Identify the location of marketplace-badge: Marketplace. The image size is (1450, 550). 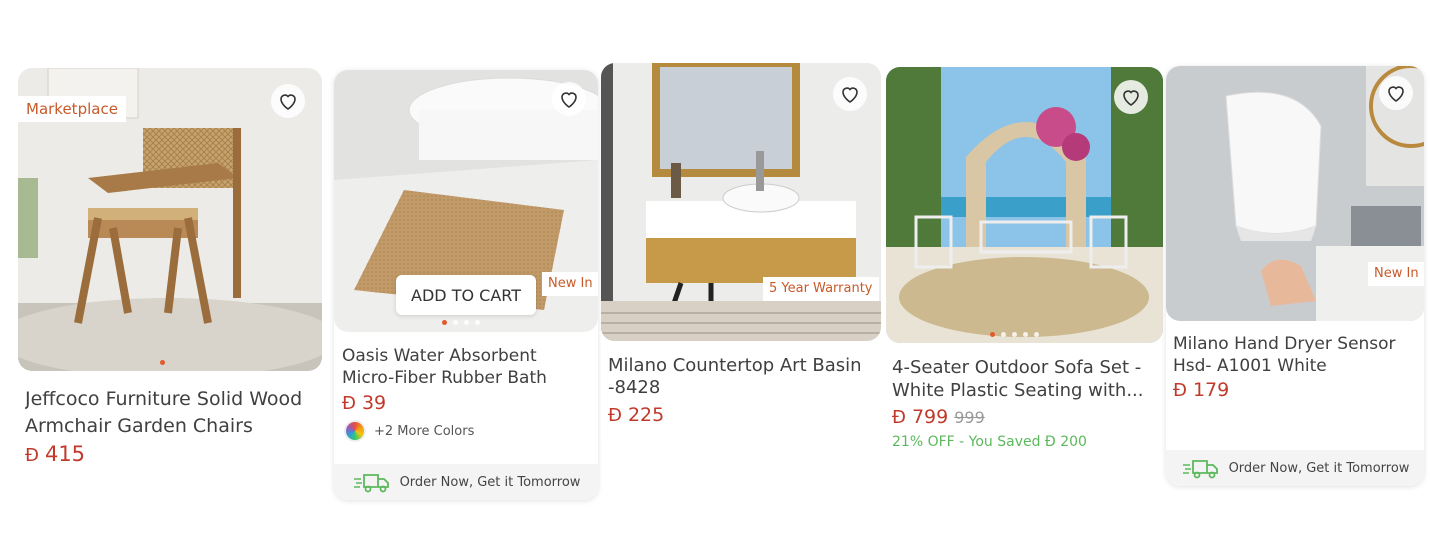
(72, 109).